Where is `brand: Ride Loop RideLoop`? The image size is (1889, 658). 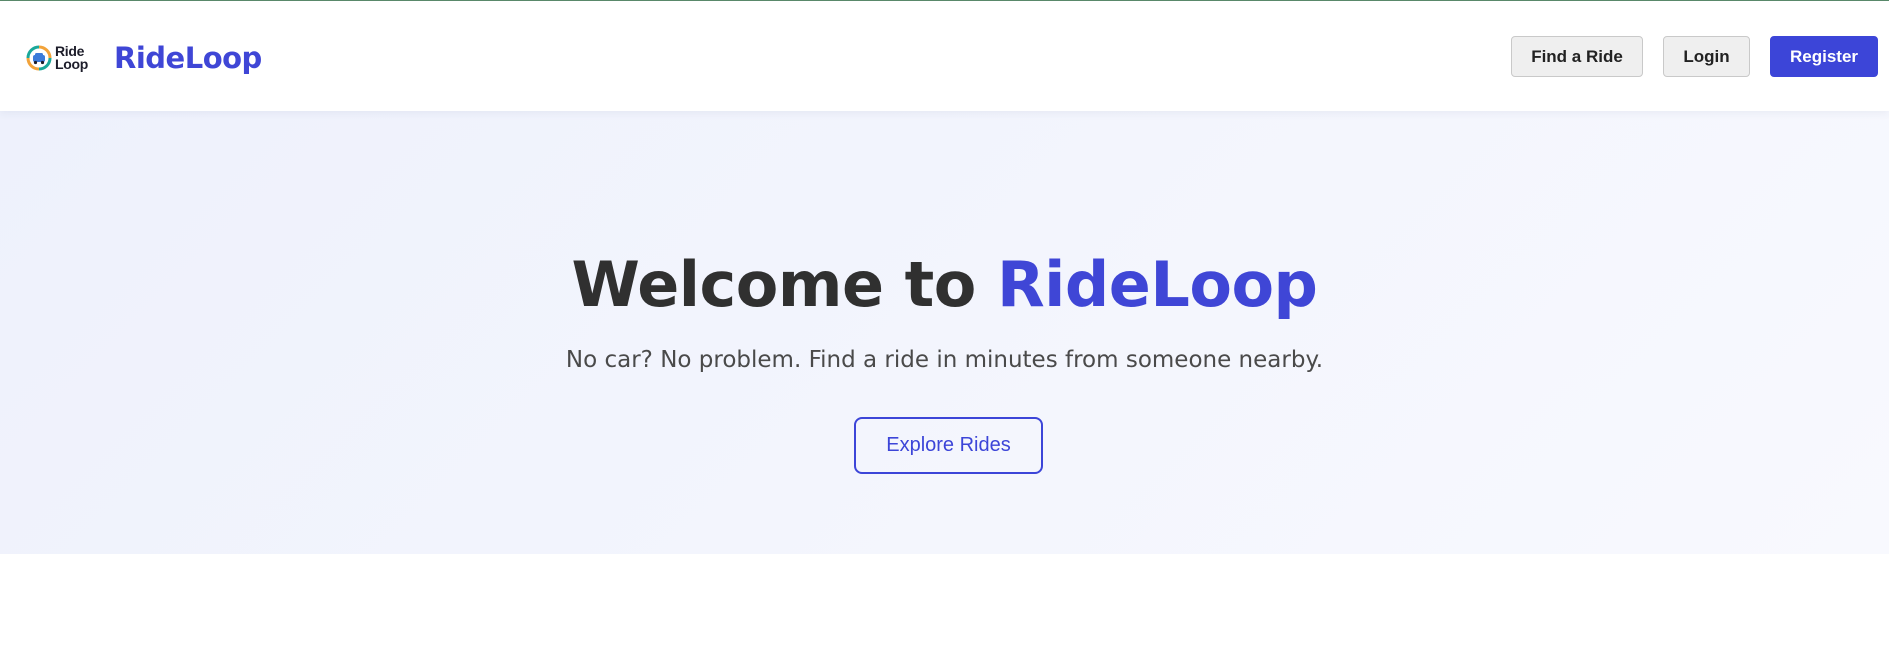
brand: Ride Loop RideLoop is located at coordinates (144, 58).